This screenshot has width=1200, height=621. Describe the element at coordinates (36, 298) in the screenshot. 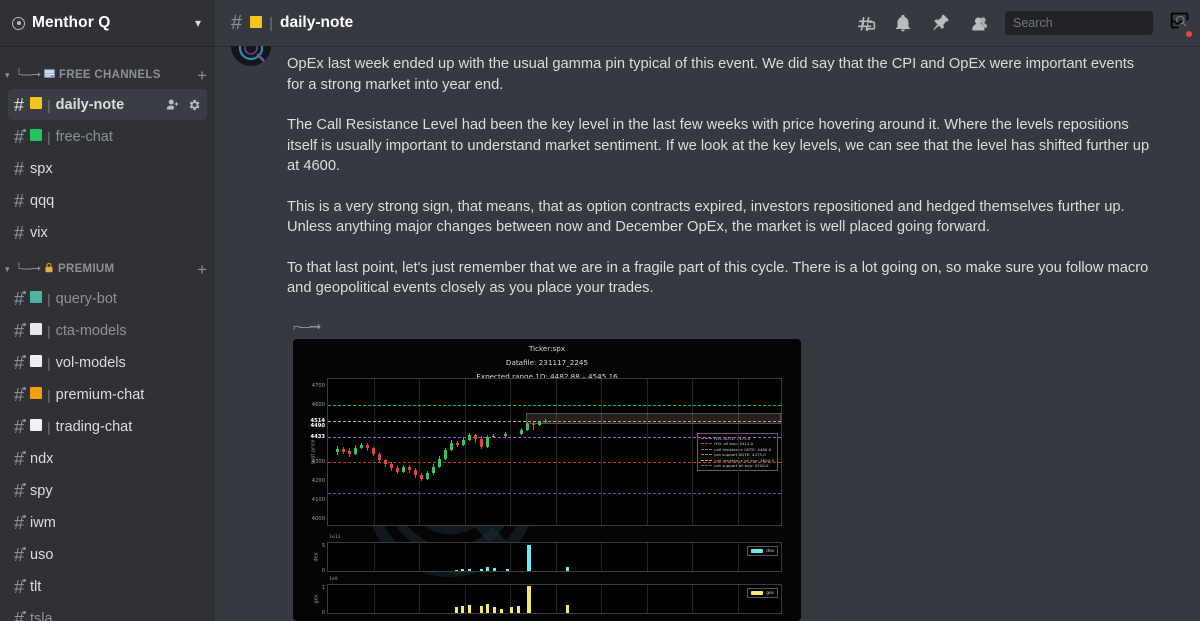

I see `robot-square-icon` at that location.